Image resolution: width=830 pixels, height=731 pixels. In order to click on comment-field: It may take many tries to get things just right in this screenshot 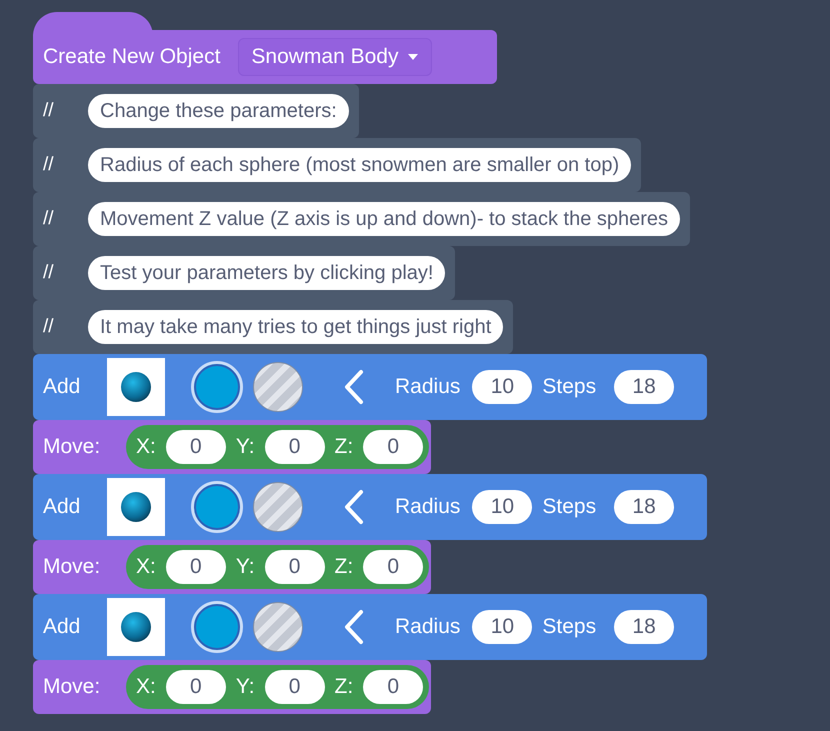, I will do `click(296, 327)`.